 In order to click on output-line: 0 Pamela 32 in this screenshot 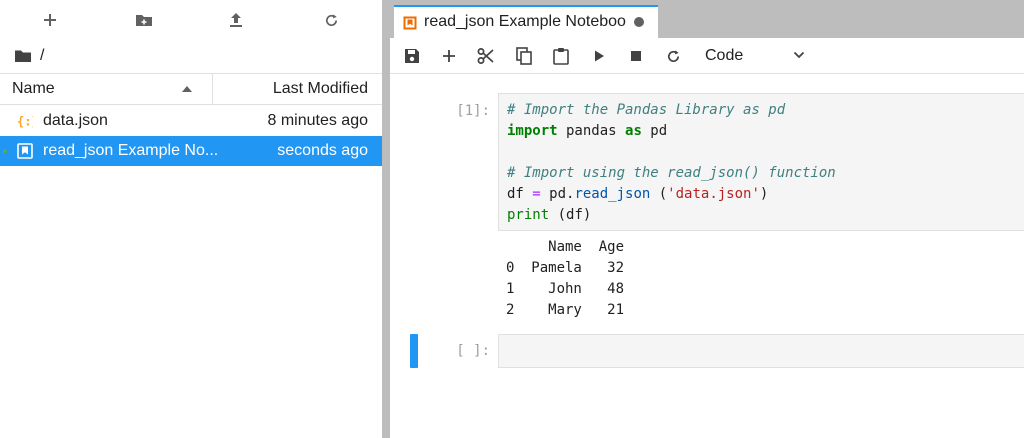, I will do `click(565, 268)`.